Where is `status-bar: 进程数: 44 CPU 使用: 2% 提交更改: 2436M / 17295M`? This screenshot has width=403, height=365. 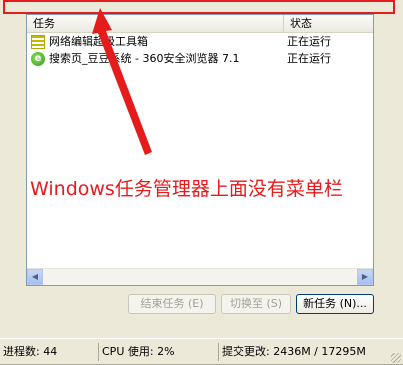 status-bar: 进程数: 44 CPU 使用: 2% 提交更改: 2436M / 17295M is located at coordinates (201, 351).